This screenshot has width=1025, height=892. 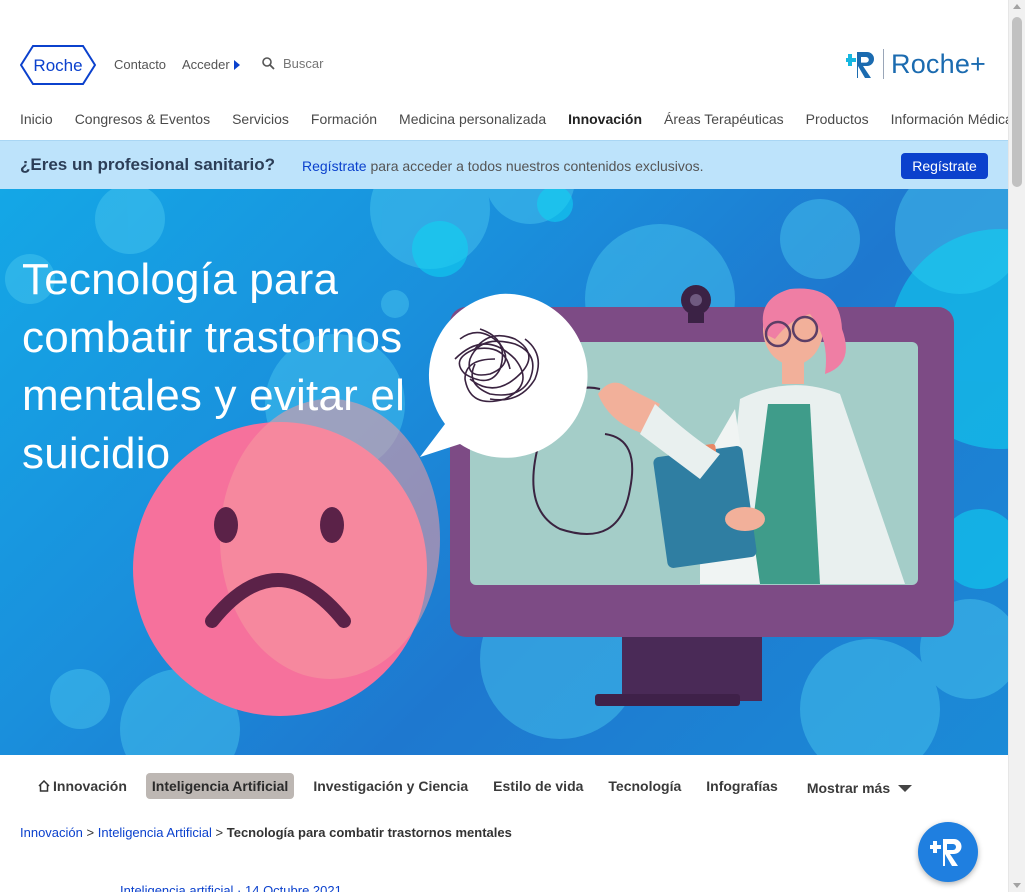 What do you see at coordinates (206, 64) in the screenshot?
I see `login-label: Acceder` at bounding box center [206, 64].